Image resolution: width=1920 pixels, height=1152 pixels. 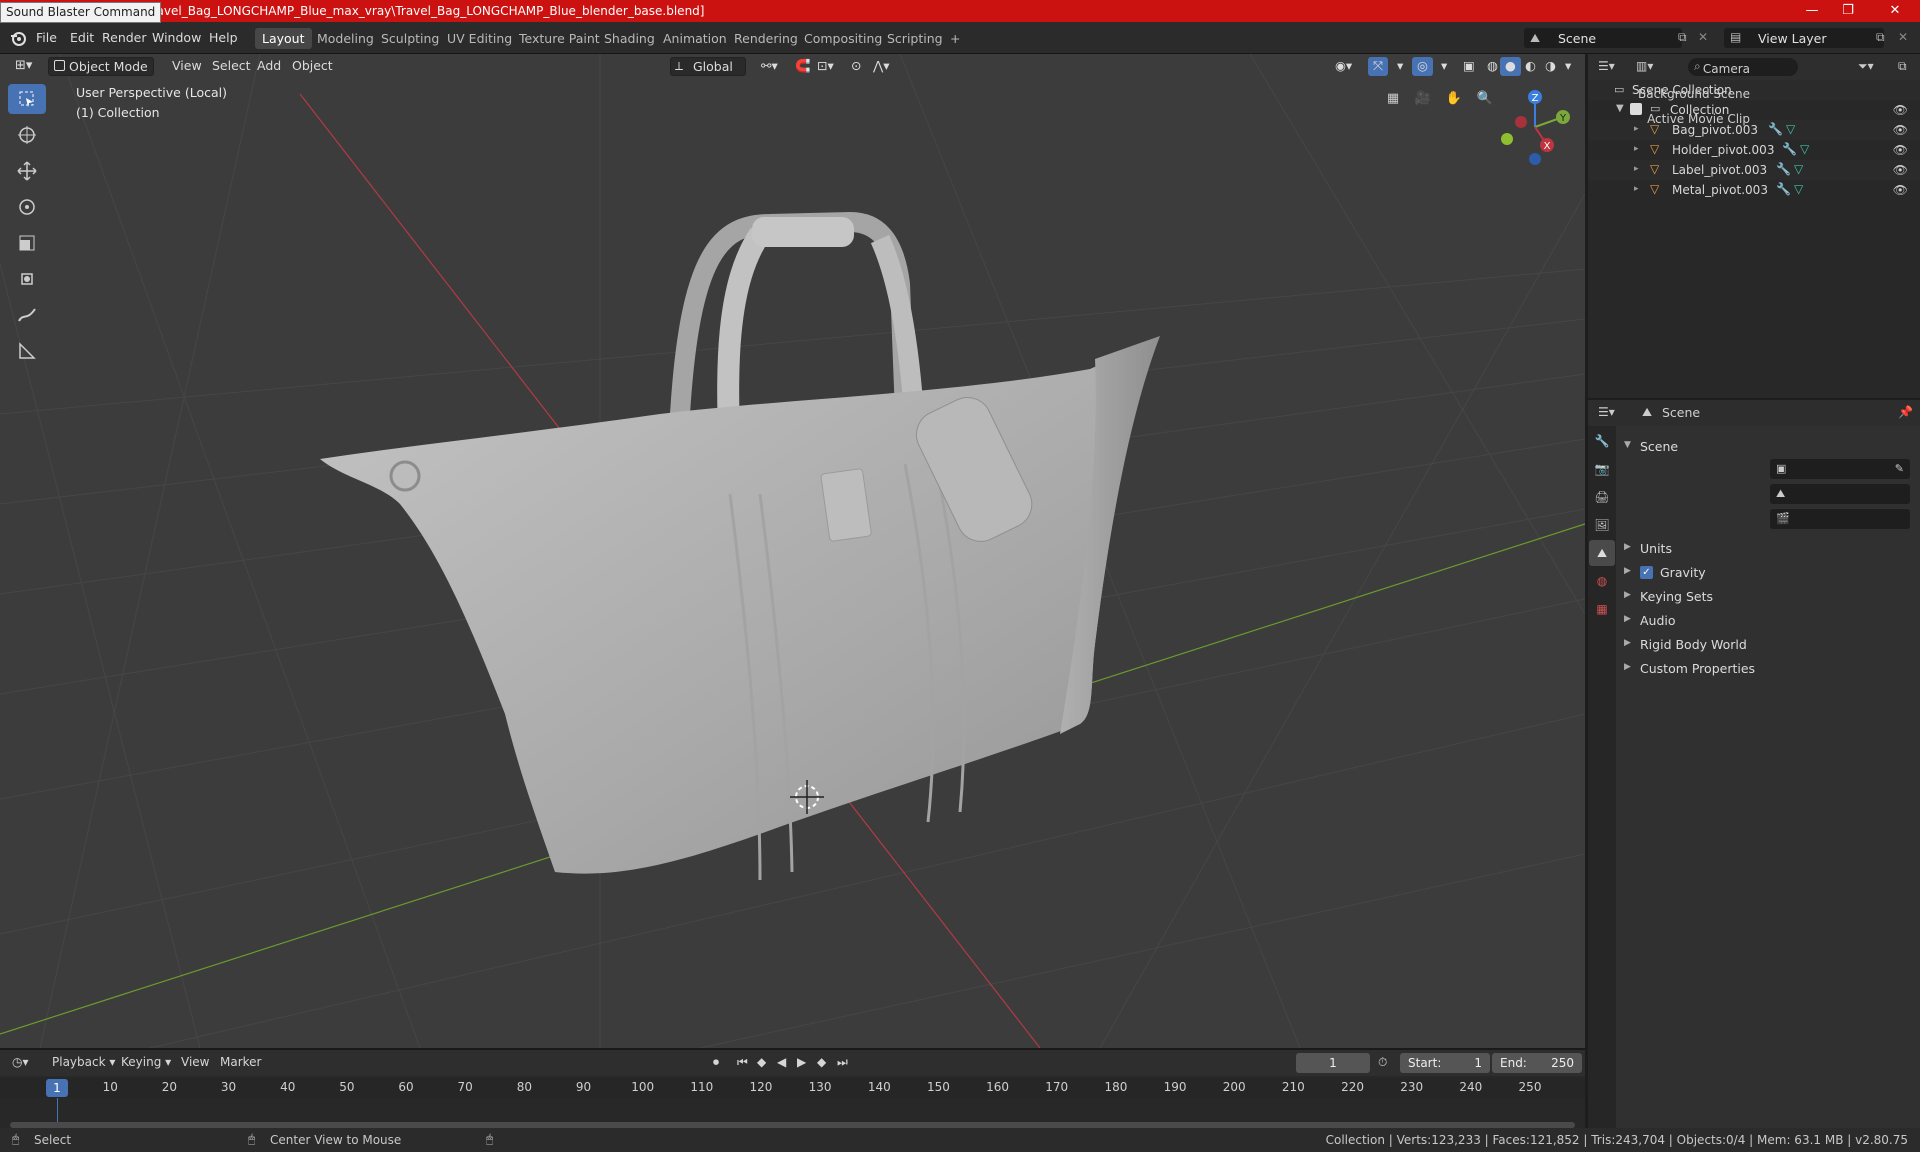 I want to click on snap-target-icon: ⊡▾, so click(x=825, y=66).